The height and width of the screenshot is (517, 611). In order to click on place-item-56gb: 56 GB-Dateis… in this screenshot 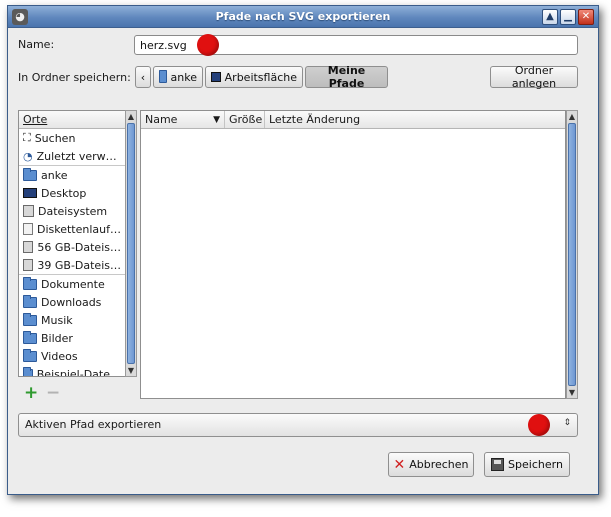, I will do `click(72, 247)`.